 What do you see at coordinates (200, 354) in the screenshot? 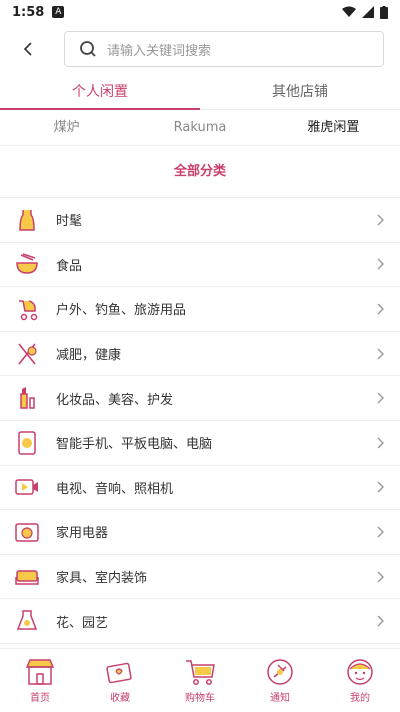
I see `category-item-health: 减肥，健康` at bounding box center [200, 354].